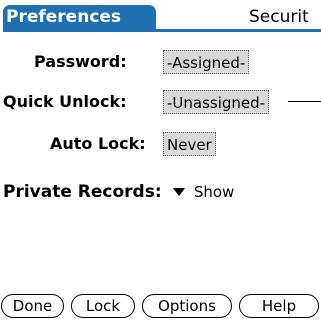 The image size is (321, 321). Describe the element at coordinates (187, 306) in the screenshot. I see `options-button: Options` at that location.